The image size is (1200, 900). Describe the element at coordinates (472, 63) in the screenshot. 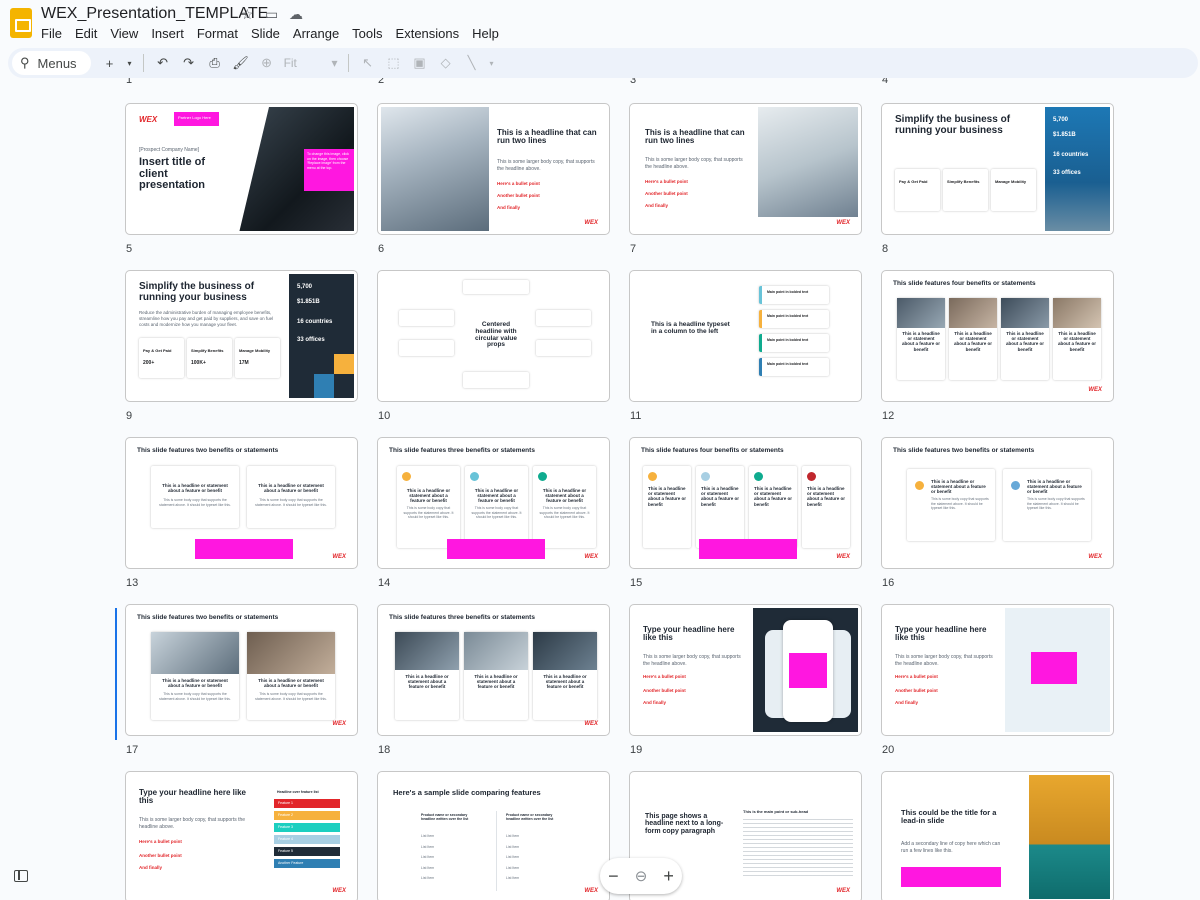

I see `line-icon: ╲` at that location.